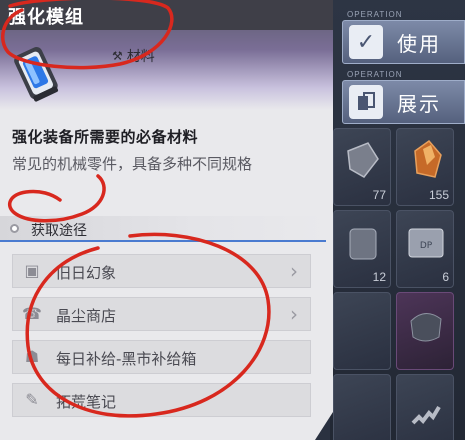 The height and width of the screenshot is (440, 465). I want to click on use-label: 使用, so click(419, 43).